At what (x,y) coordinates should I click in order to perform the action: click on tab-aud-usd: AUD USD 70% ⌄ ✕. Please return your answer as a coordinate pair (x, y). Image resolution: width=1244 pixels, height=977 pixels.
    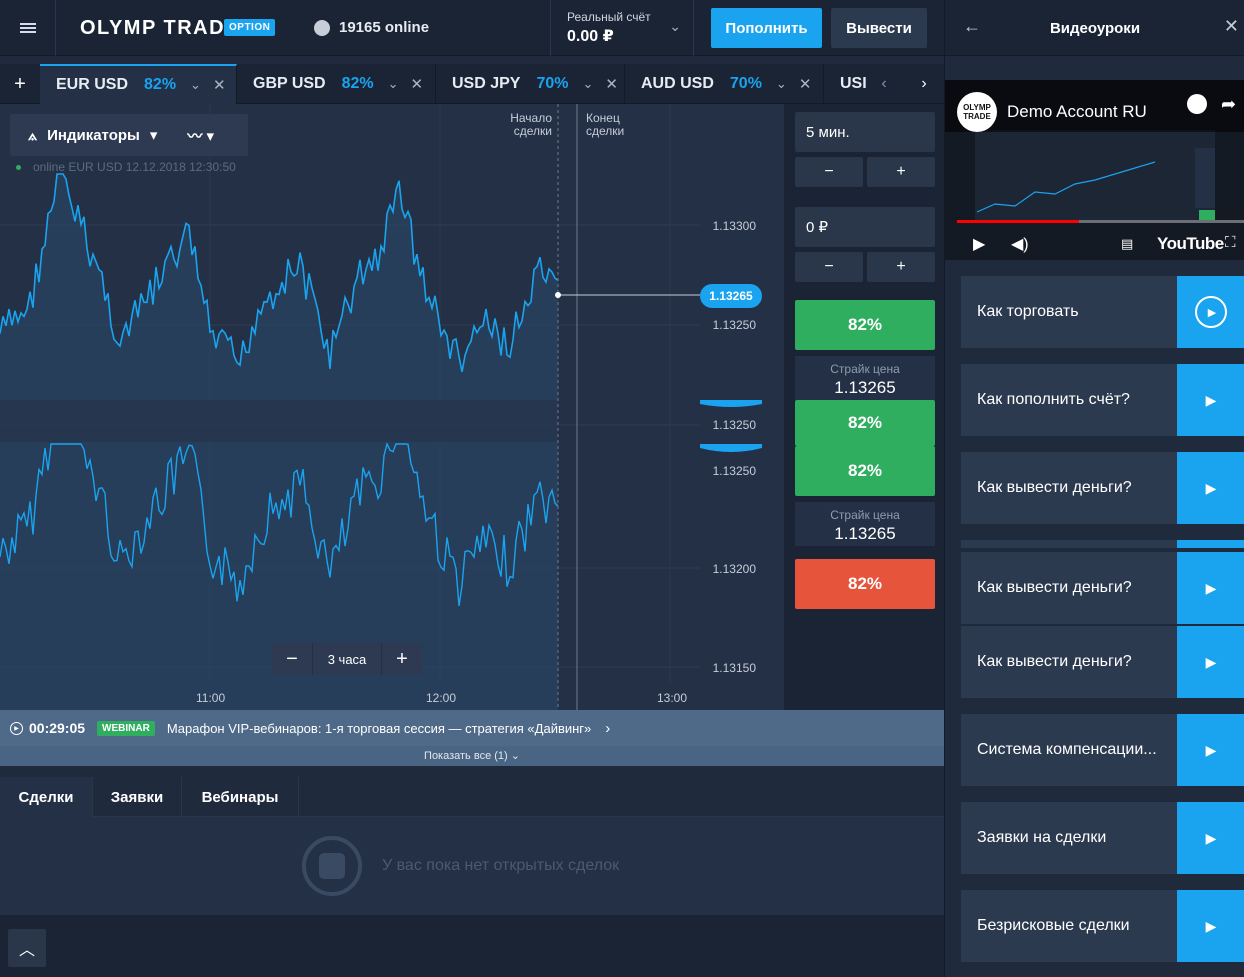
    Looking at the image, I should click on (724, 84).